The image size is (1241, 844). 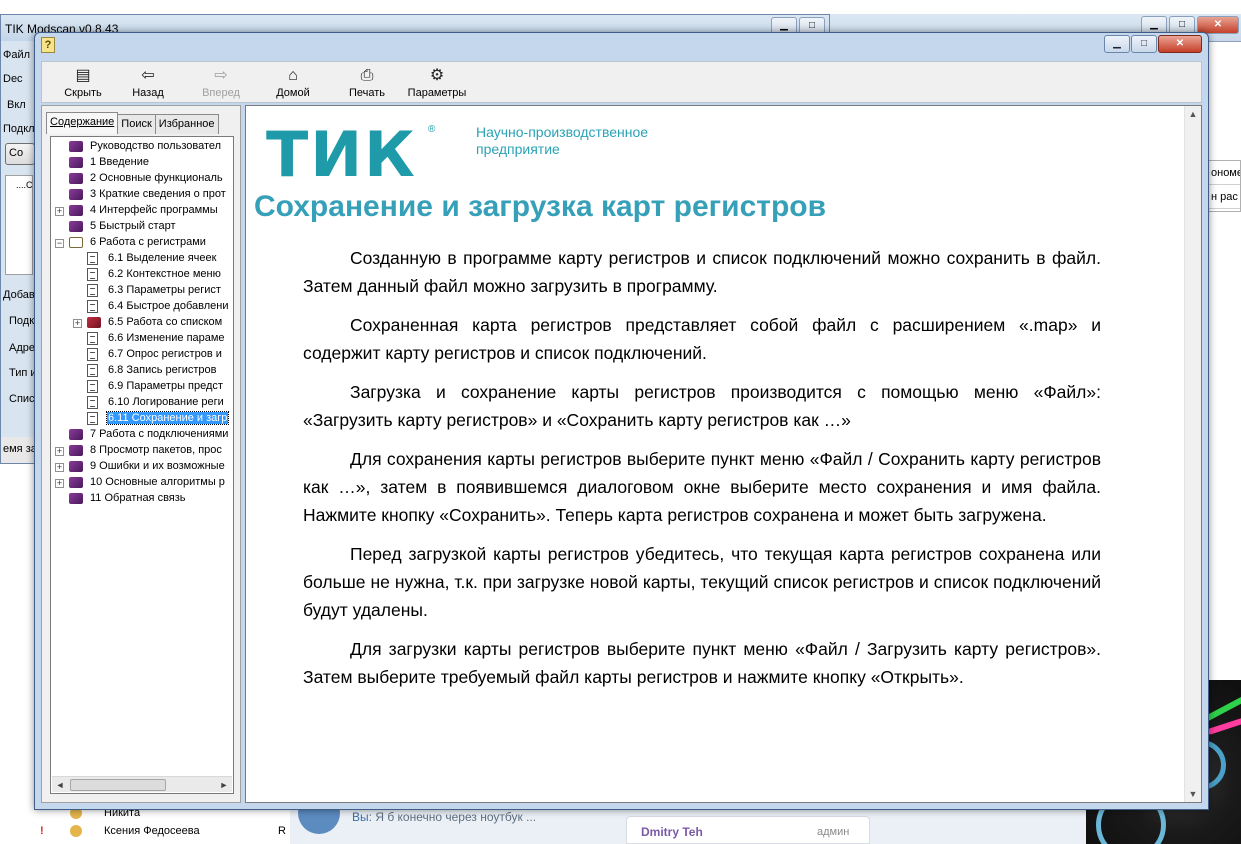 I want to click on tree-item: 6.1 Выделение ячеек, so click(x=142, y=259).